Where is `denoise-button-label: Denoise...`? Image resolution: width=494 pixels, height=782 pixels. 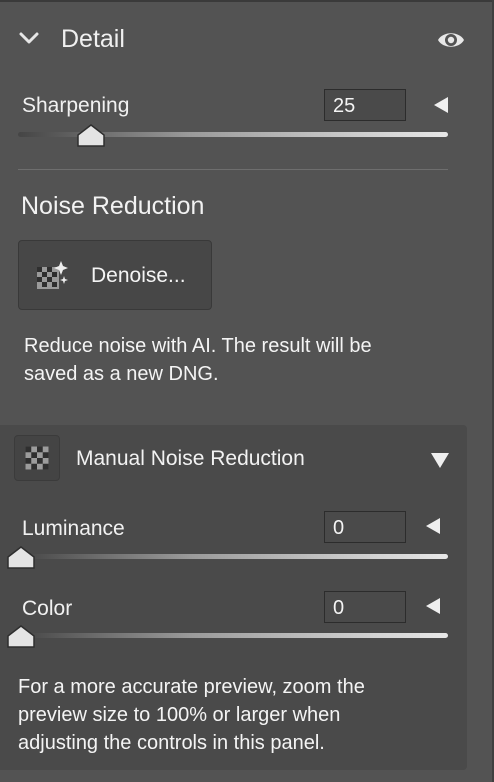
denoise-button-label: Denoise... is located at coordinates (138, 275).